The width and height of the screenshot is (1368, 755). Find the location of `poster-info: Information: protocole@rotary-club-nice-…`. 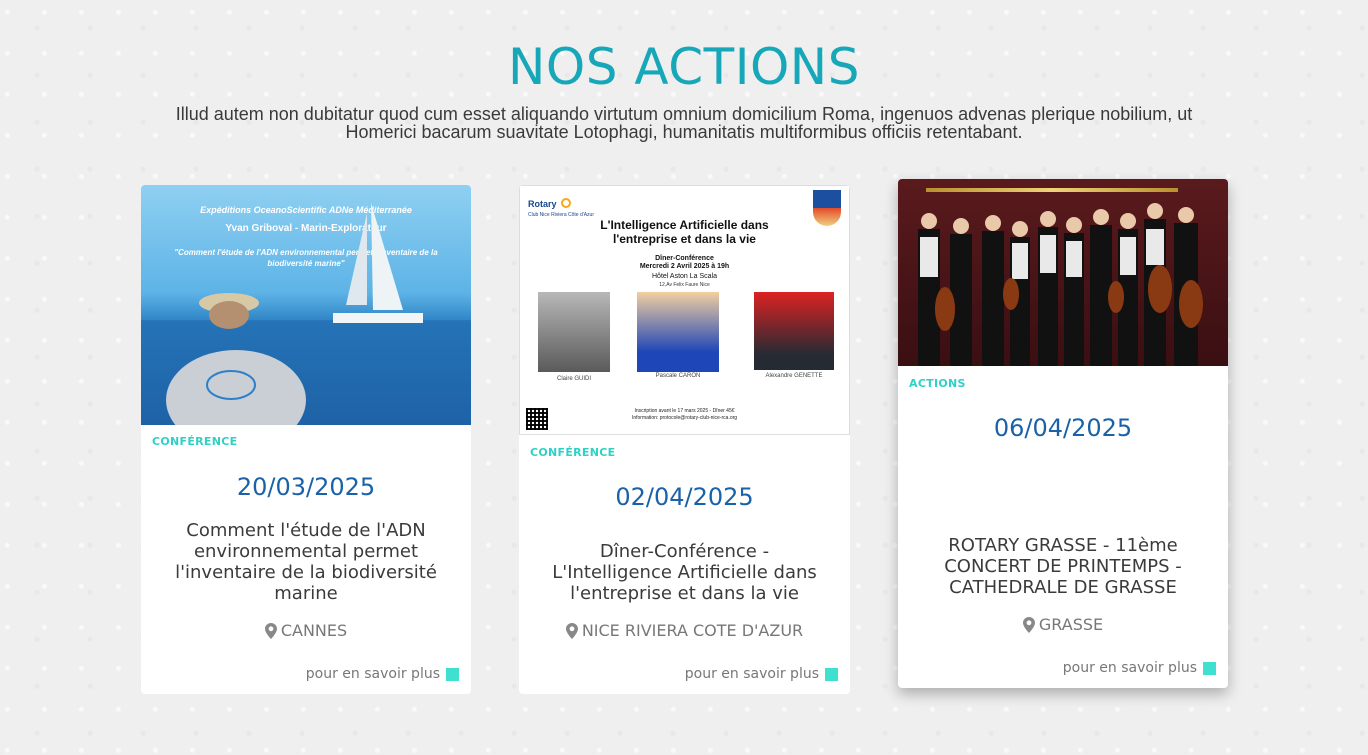

poster-info: Information: protocole@rotary-club-nice-… is located at coordinates (684, 418).